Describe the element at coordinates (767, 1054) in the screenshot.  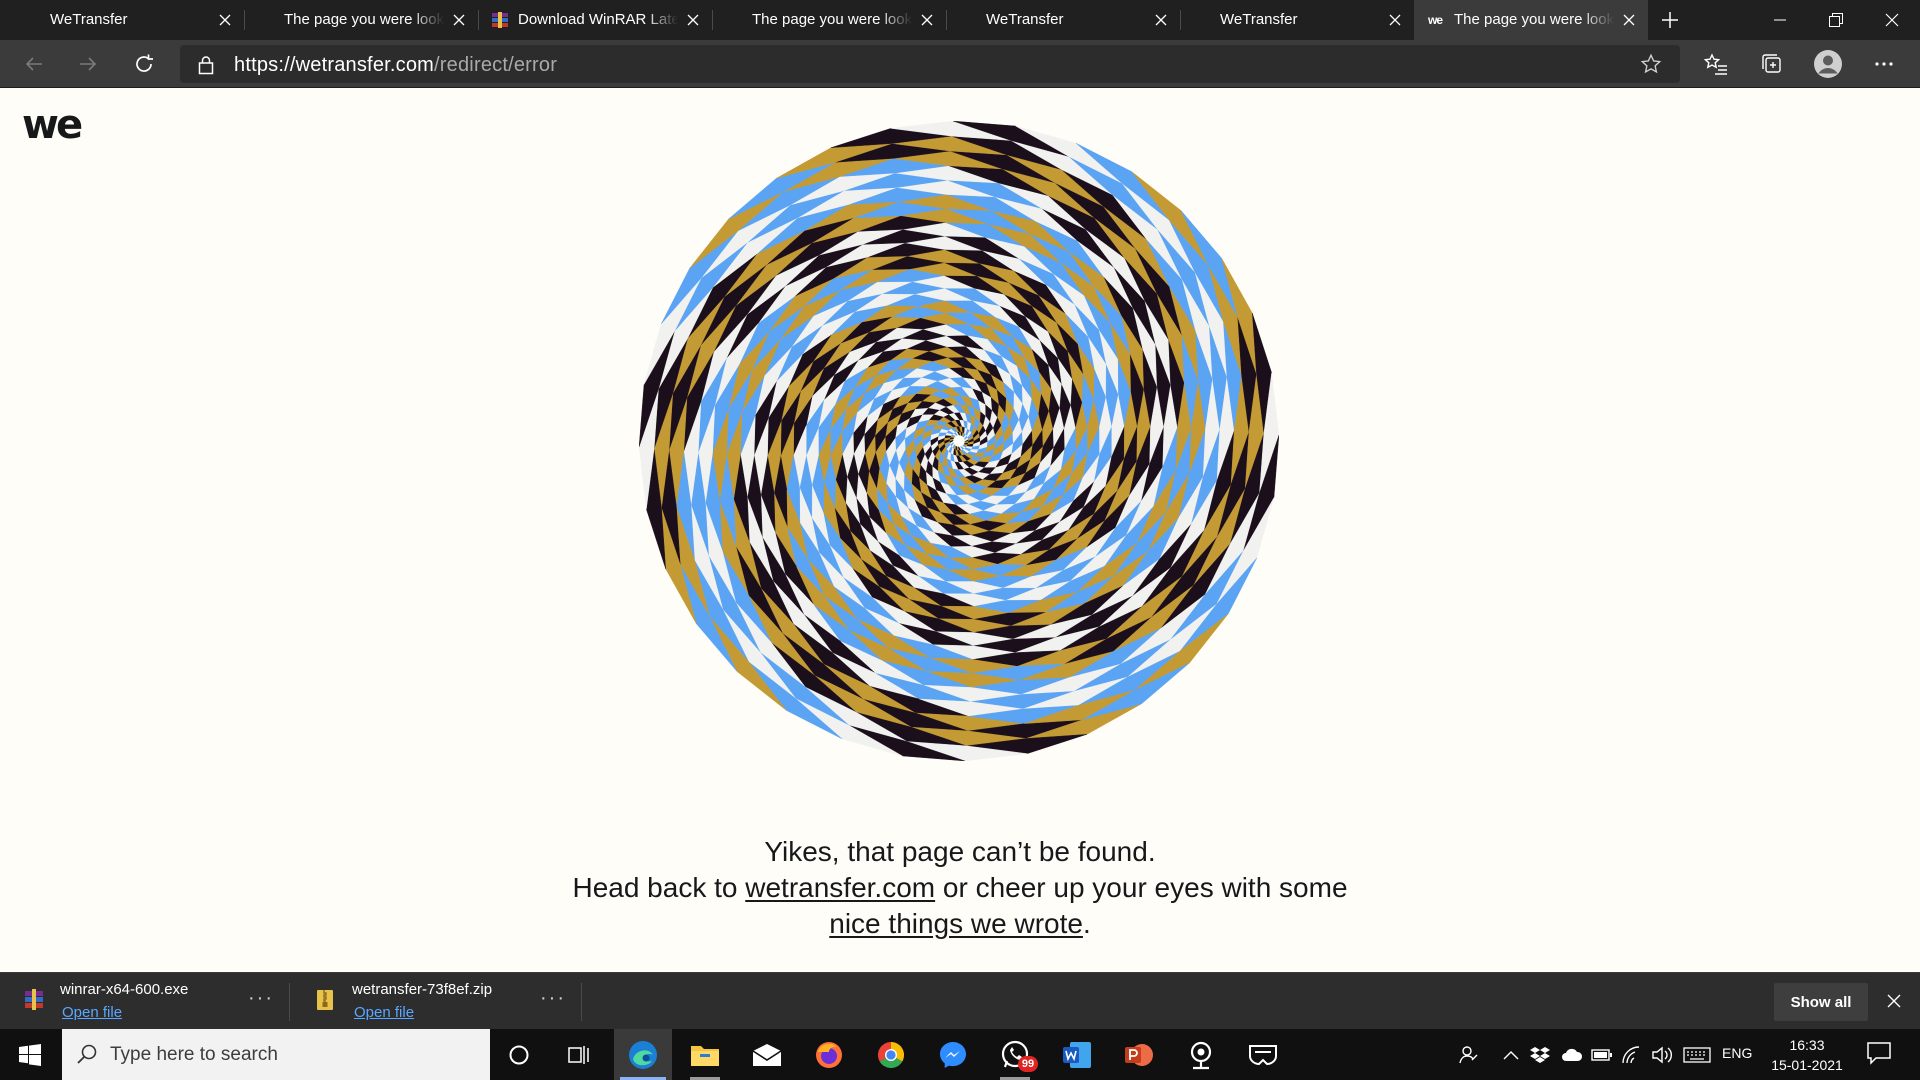
I see `taskbar-mail` at that location.